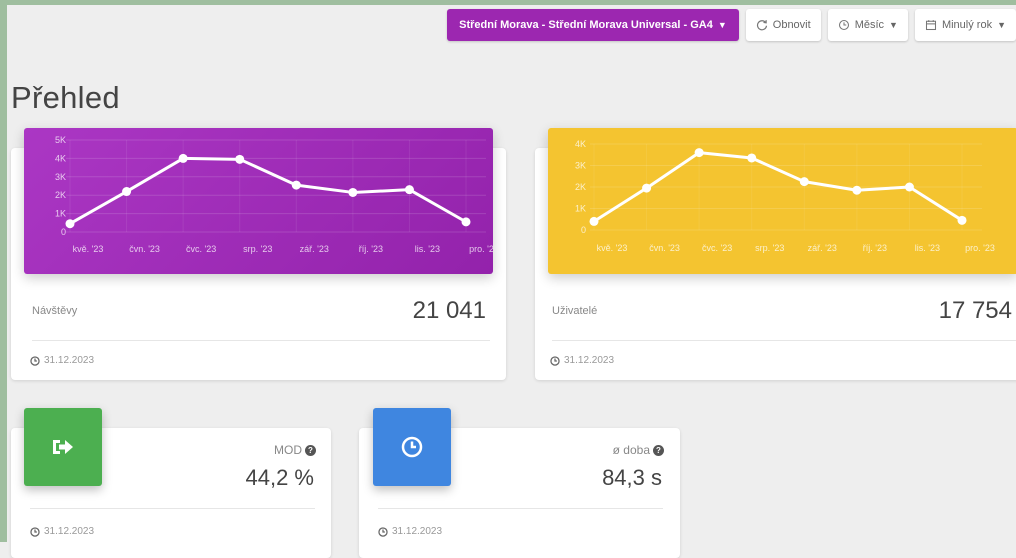 The width and height of the screenshot is (1016, 558). I want to click on date-range-button: Minulý rok ▼, so click(965, 25).